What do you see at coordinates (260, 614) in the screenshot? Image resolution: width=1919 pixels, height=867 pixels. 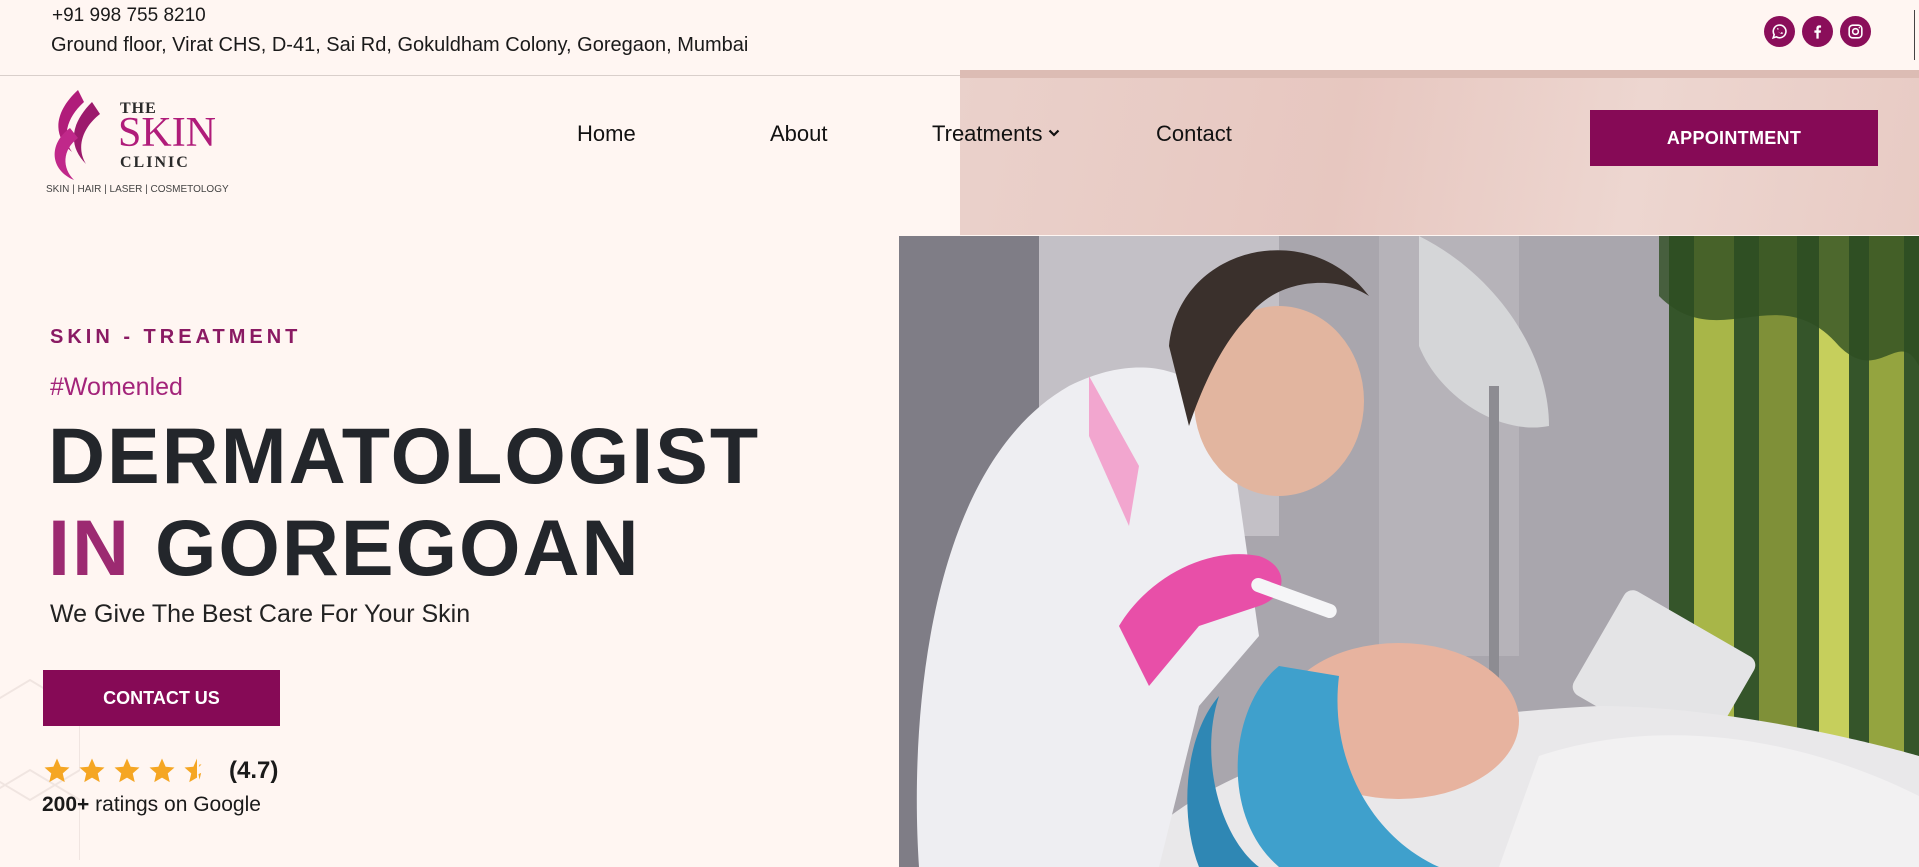 I see `hero-subtitle: We Give The Best Care For Your Skin` at bounding box center [260, 614].